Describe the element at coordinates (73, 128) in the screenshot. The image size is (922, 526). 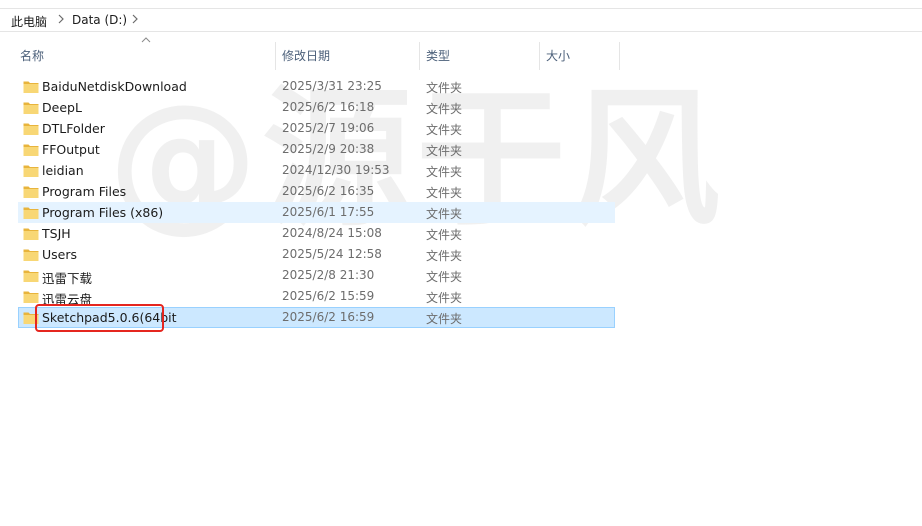
I see `file-name: DTLFolder` at that location.